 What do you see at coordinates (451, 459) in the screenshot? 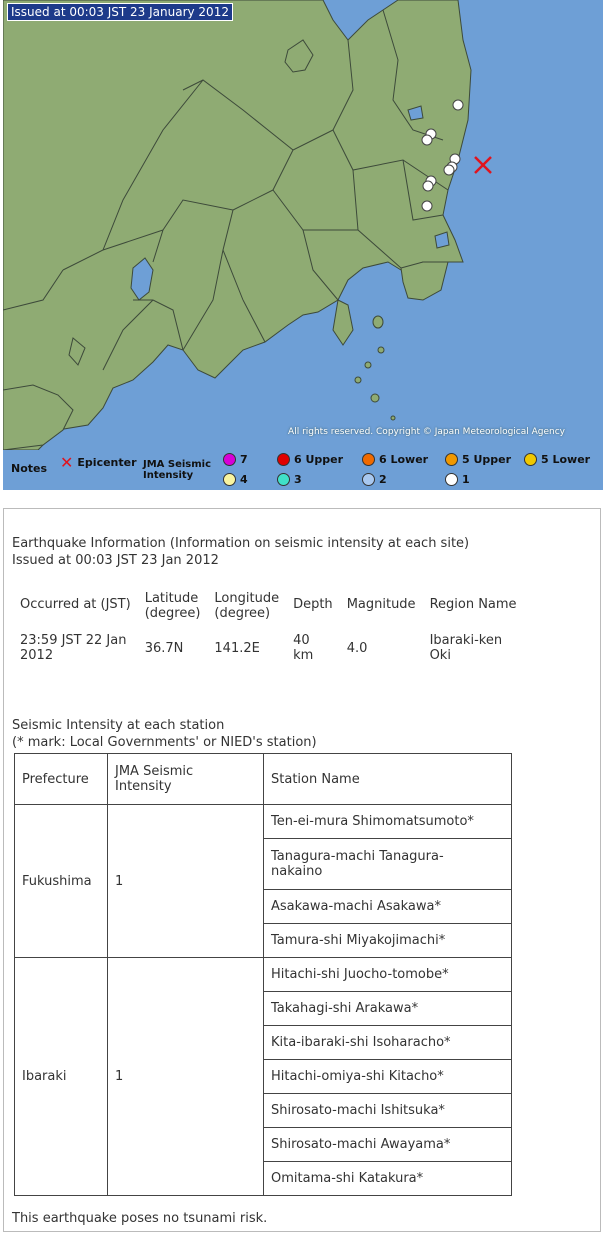
I see `intensity-5-upper-dot-icon` at bounding box center [451, 459].